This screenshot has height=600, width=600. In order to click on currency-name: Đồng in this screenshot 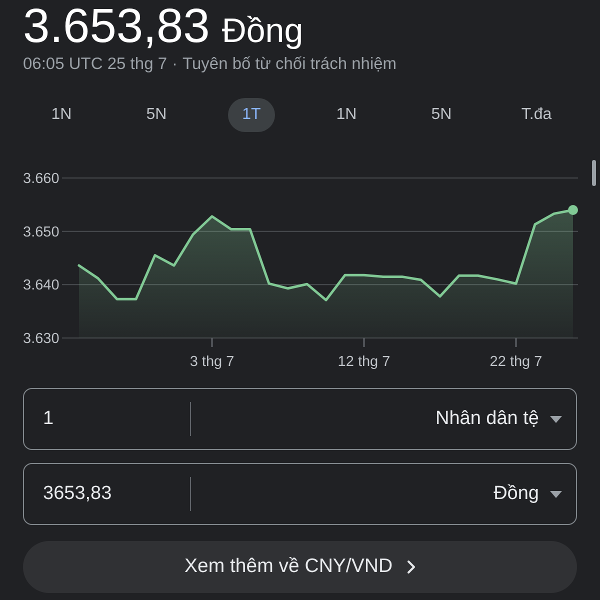, I will do `click(263, 31)`.